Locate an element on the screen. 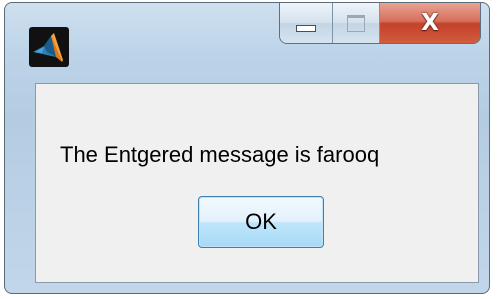  minimize-button is located at coordinates (306, 23).